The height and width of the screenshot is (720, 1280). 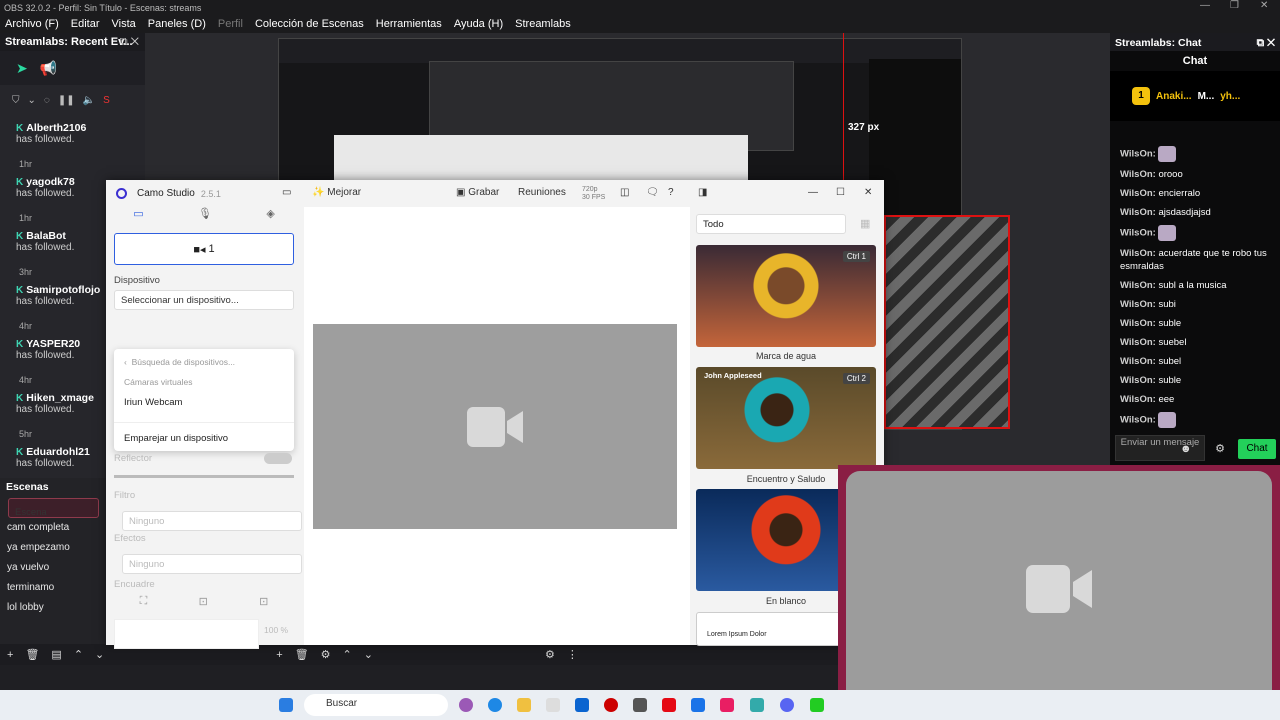 What do you see at coordinates (278, 458) in the screenshot?
I see `reflector-toggle` at bounding box center [278, 458].